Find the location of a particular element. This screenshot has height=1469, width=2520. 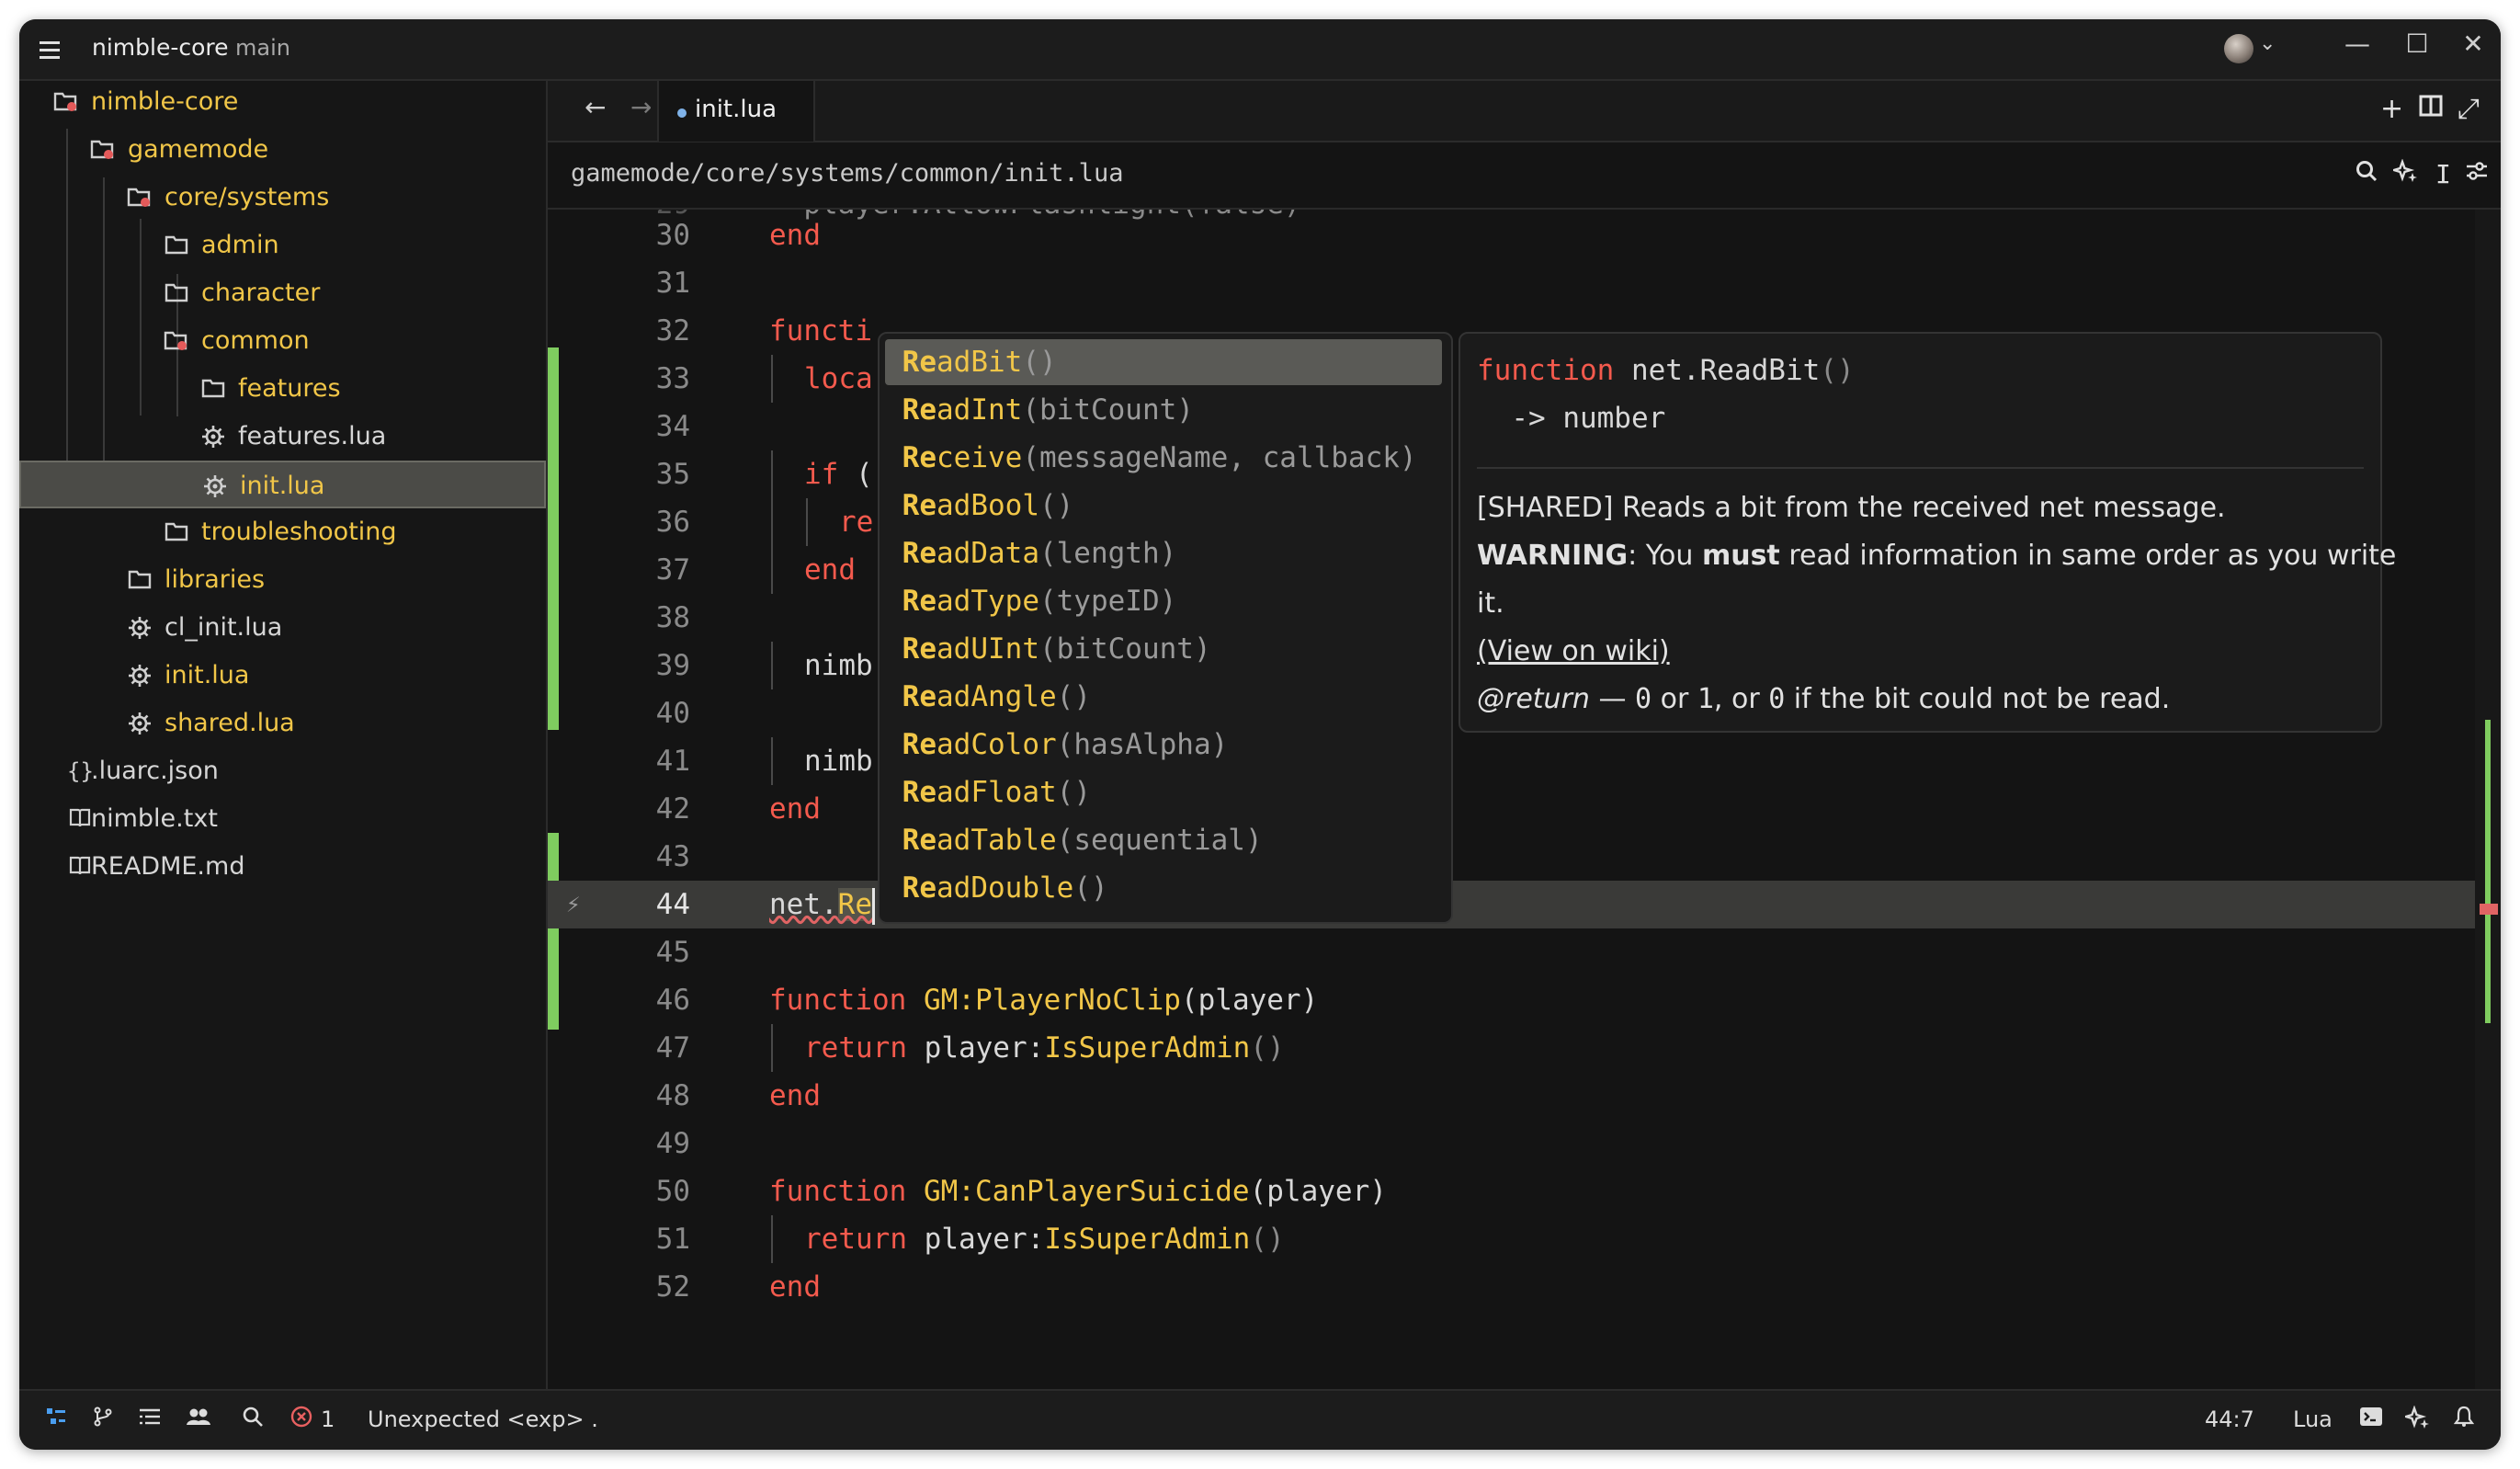

tree-item-common: common is located at coordinates (282, 341).